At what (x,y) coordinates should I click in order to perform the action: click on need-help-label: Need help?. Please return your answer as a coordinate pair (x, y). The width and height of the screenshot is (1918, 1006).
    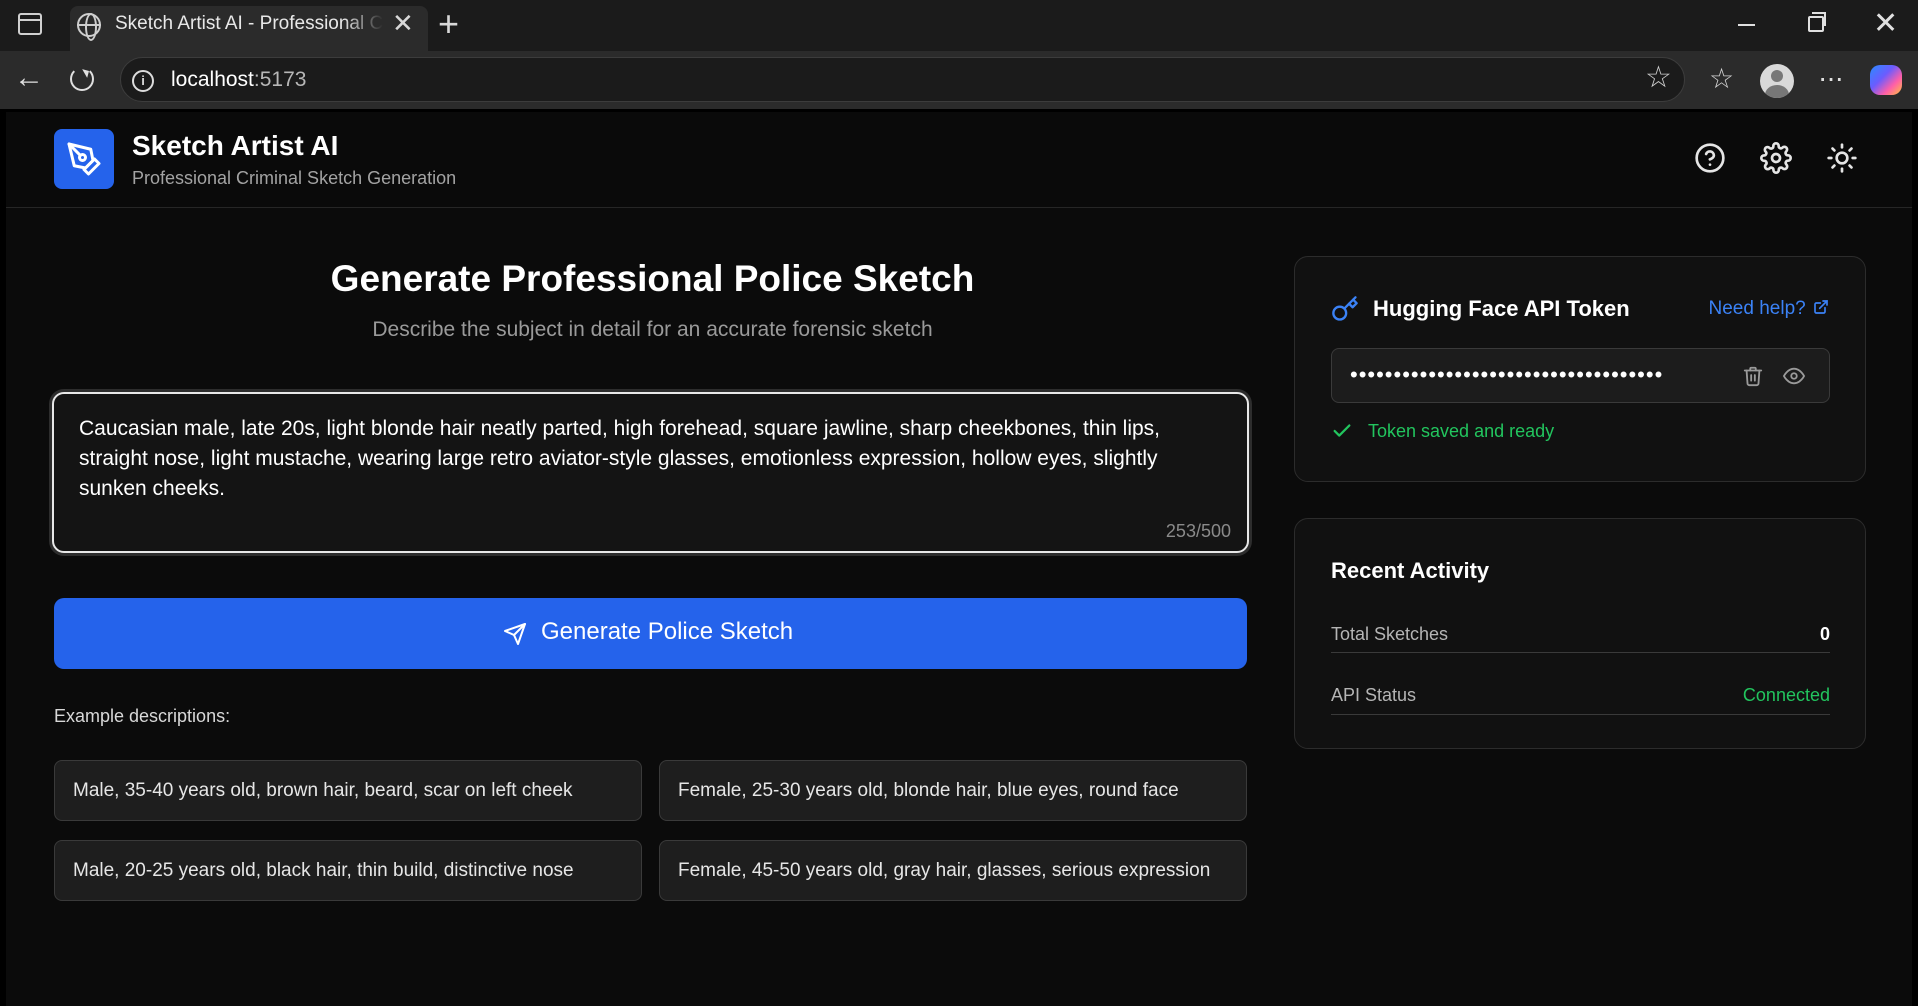
    Looking at the image, I should click on (1757, 308).